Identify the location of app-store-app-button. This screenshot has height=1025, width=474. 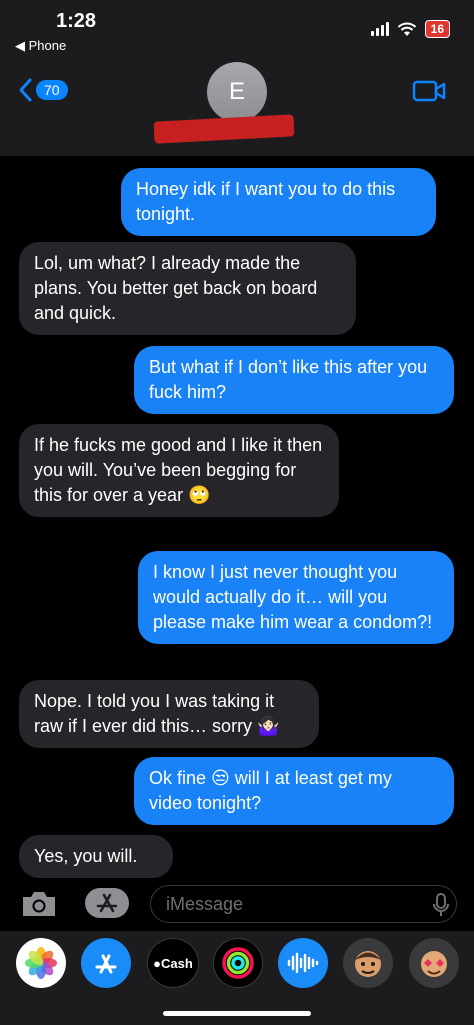
(106, 963).